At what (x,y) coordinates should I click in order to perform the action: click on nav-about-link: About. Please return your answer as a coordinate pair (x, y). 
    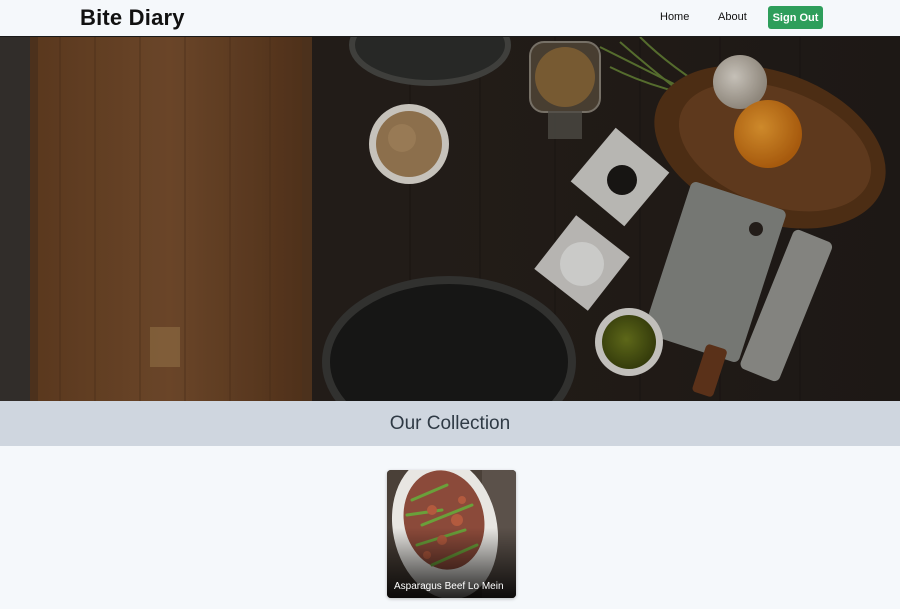
    Looking at the image, I should click on (732, 17).